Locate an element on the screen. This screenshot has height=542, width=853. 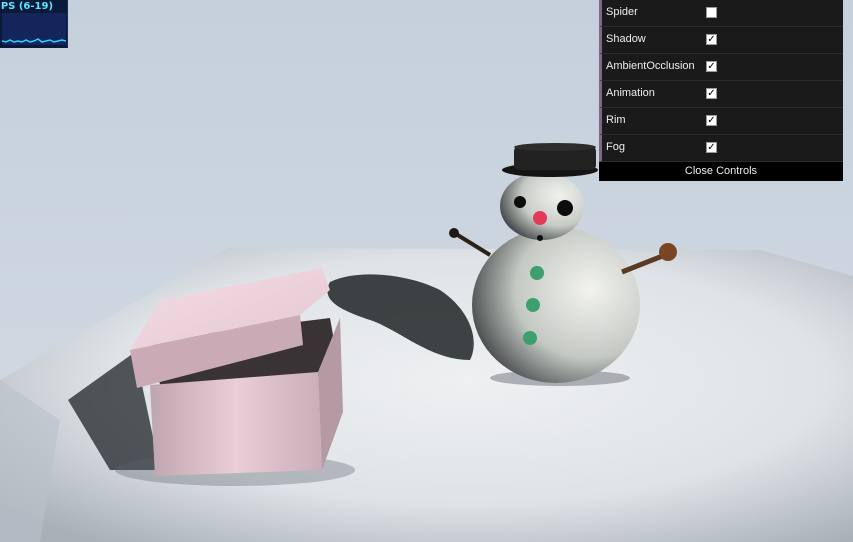
fps-label: FPS (6-19) is located at coordinates (27, 6).